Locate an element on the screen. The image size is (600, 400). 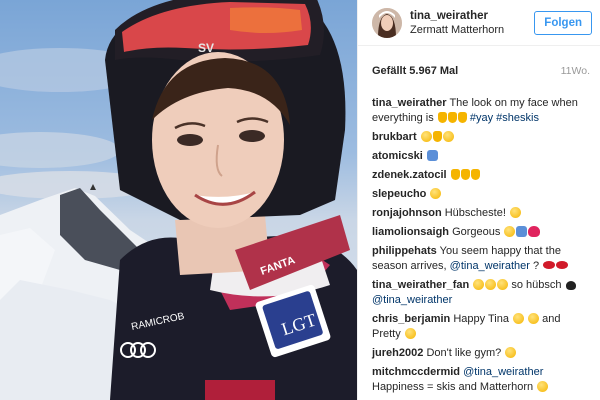
avatar is located at coordinates (387, 22).